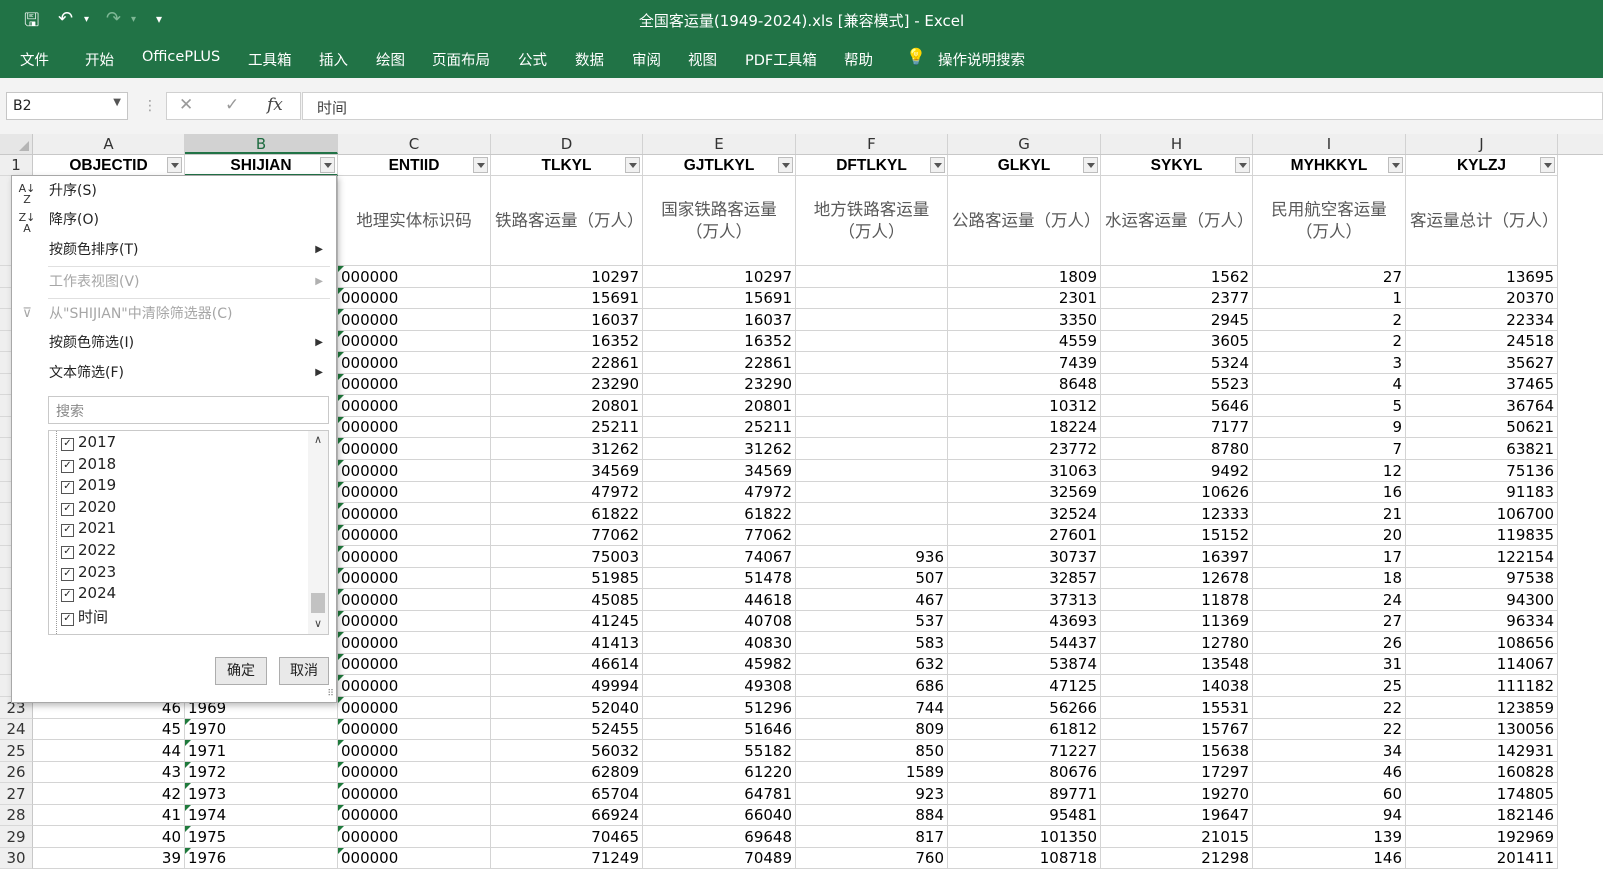  Describe the element at coordinates (719, 427) in the screenshot. I see `data-cell-E: 25211` at that location.